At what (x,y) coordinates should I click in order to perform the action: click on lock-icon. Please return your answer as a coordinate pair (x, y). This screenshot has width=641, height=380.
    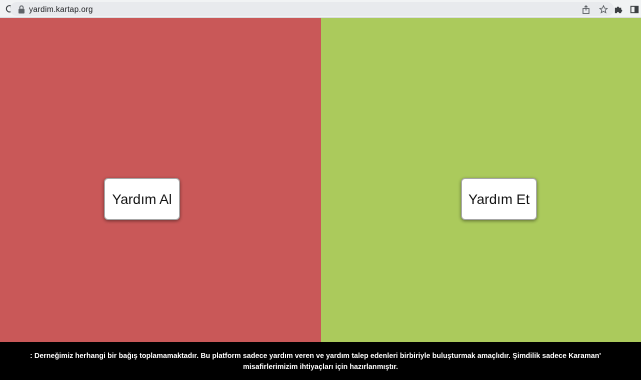
    Looking at the image, I should click on (21, 9).